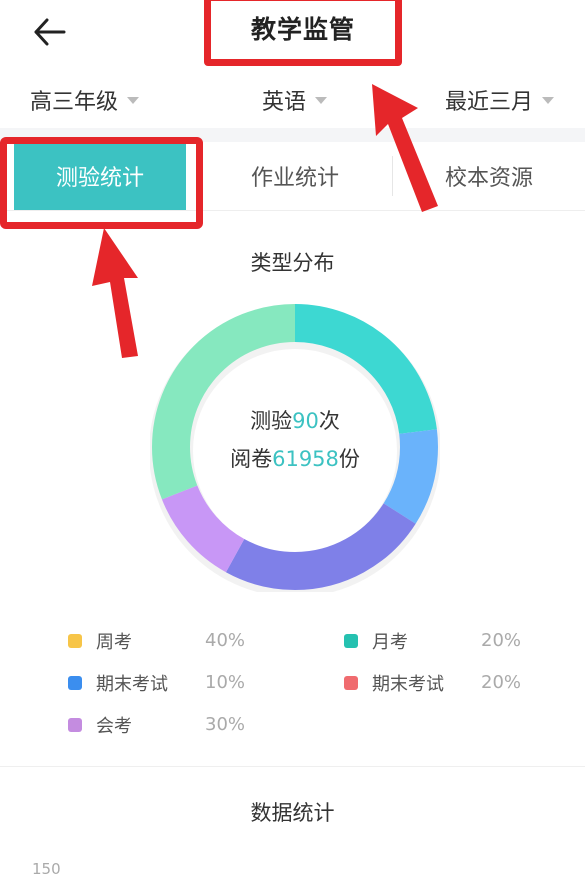  What do you see at coordinates (390, 642) in the screenshot?
I see `legend-label: 月考` at bounding box center [390, 642].